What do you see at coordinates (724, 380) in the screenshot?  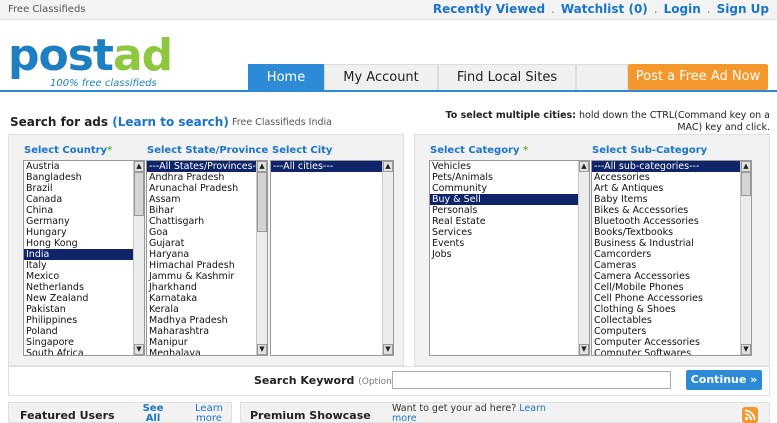 I see `continue-button: Continue »` at bounding box center [724, 380].